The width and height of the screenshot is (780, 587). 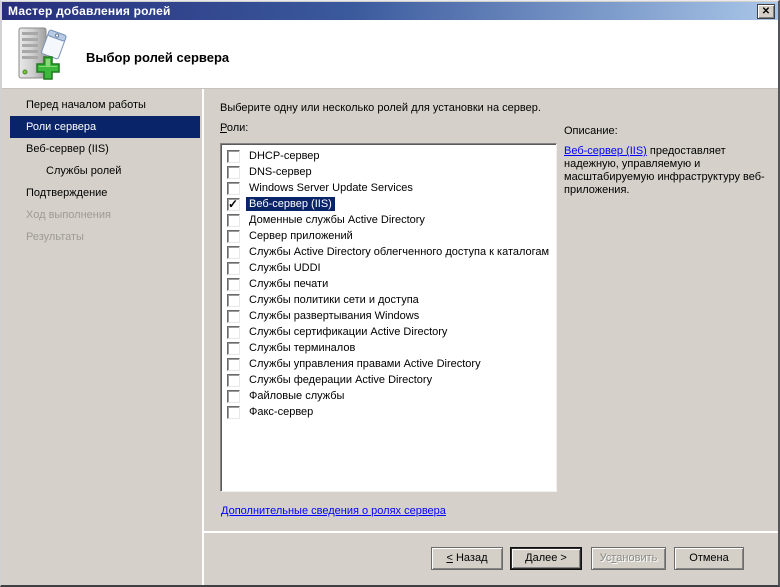 What do you see at coordinates (285, 268) in the screenshot?
I see `role-label: Службы UDDI` at bounding box center [285, 268].